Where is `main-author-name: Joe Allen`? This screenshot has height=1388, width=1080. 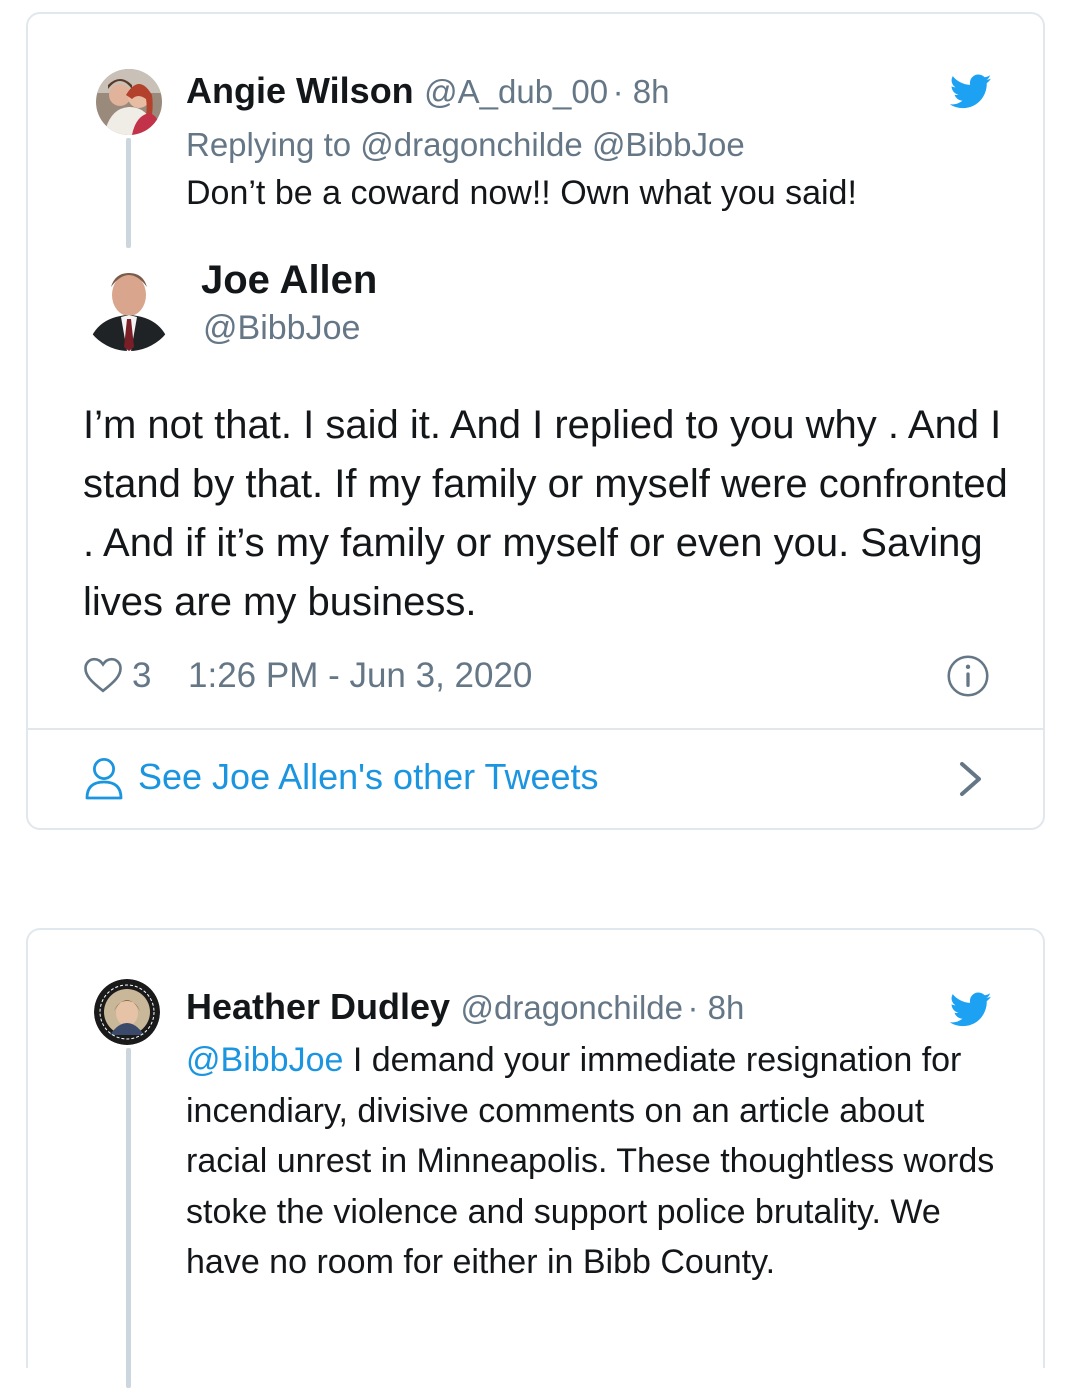 main-author-name: Joe Allen is located at coordinates (289, 280).